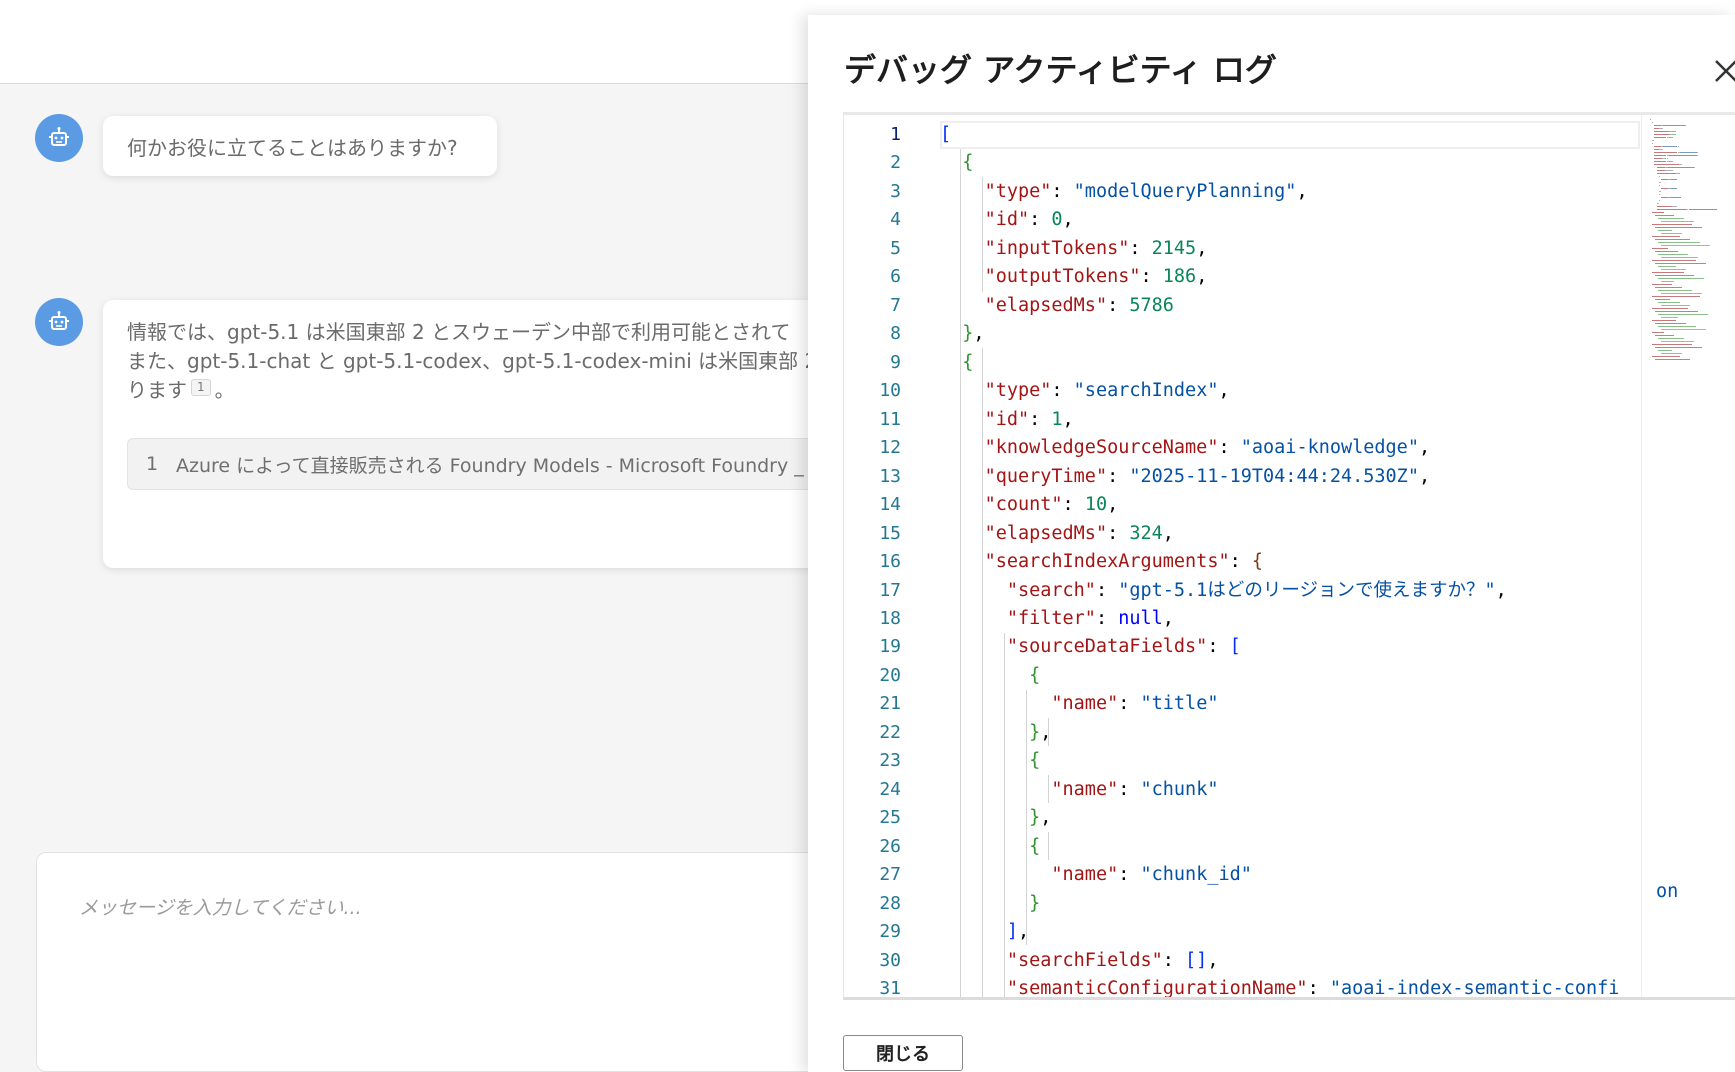 The image size is (1735, 1072). Describe the element at coordinates (1290, 961) in the screenshot. I see `code-line: "searchFields": [],` at that location.